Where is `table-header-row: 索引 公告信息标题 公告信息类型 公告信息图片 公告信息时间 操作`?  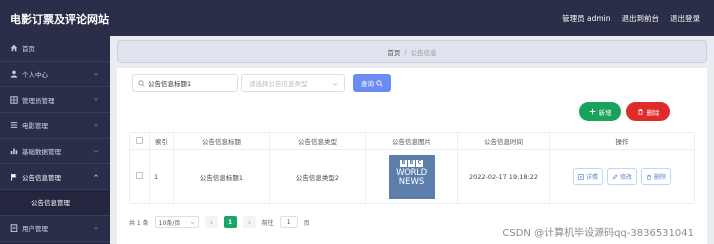 table-header-row: 索引 公告信息标题 公告信息类型 公告信息图片 公告信息时间 操作 is located at coordinates (412, 141).